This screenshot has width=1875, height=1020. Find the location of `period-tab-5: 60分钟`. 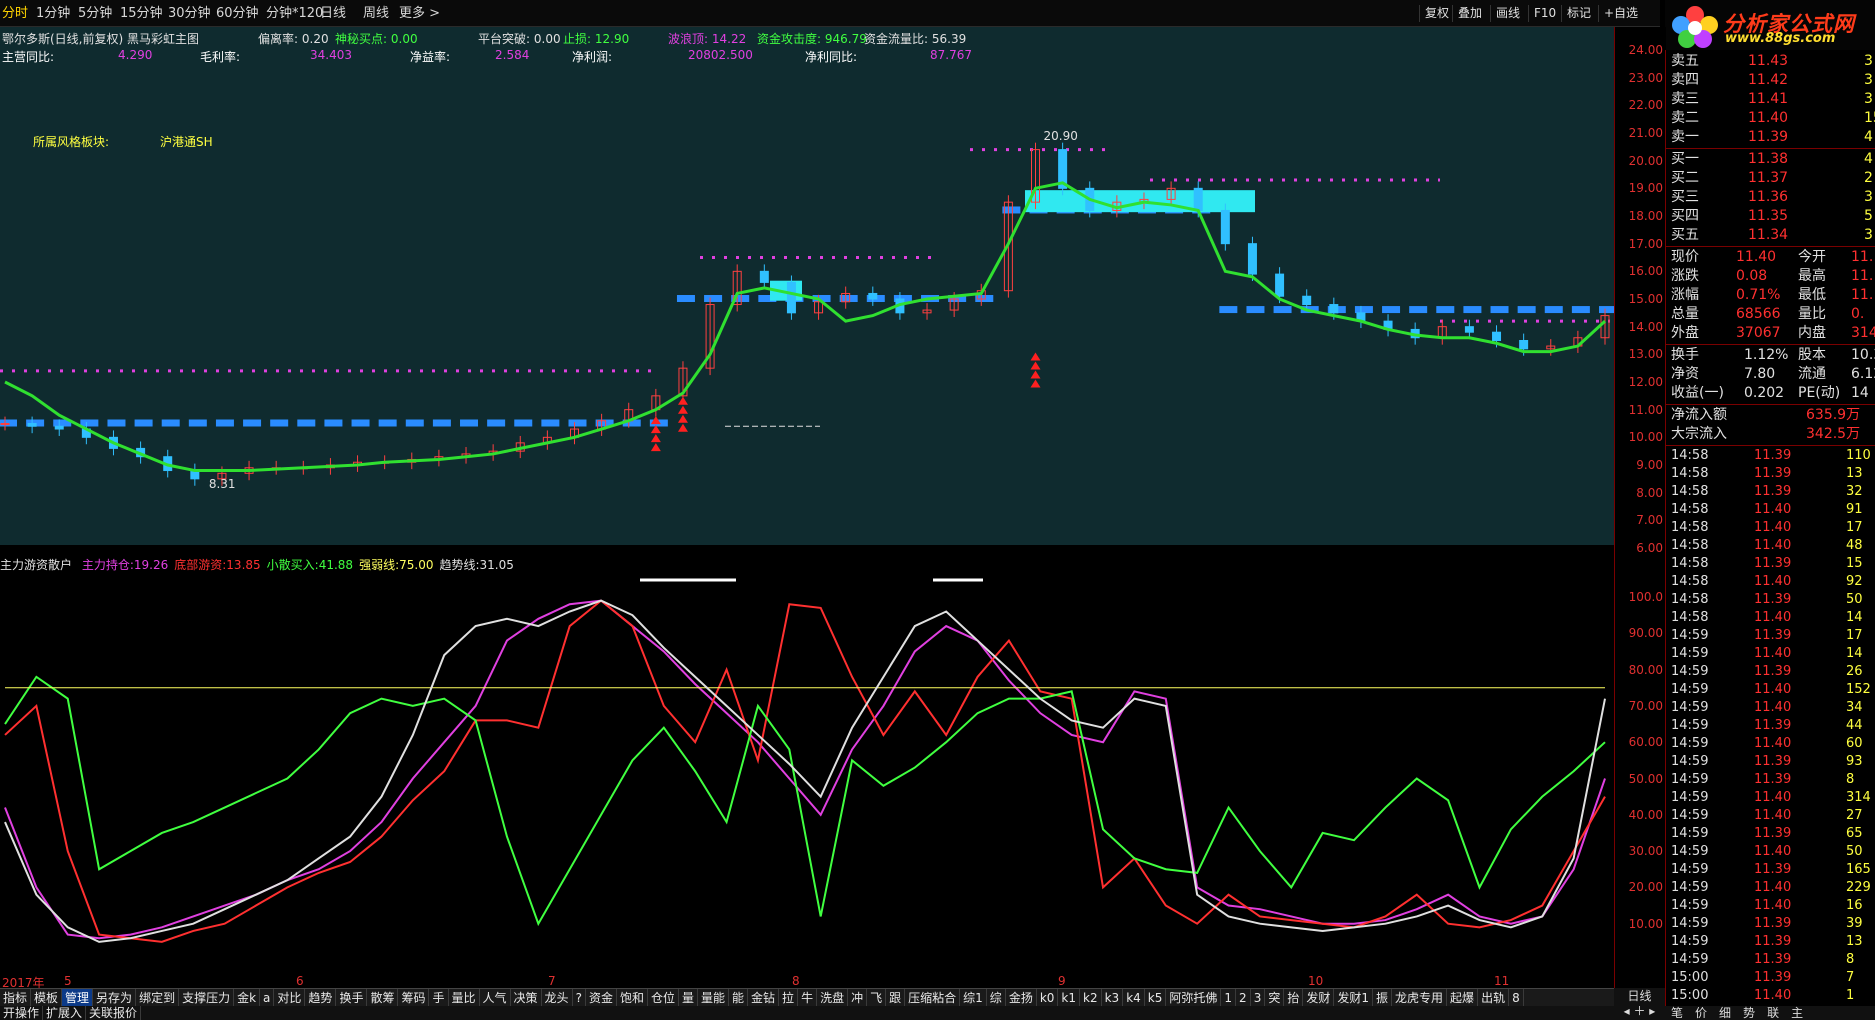

period-tab-5: 60分钟 is located at coordinates (237, 14).